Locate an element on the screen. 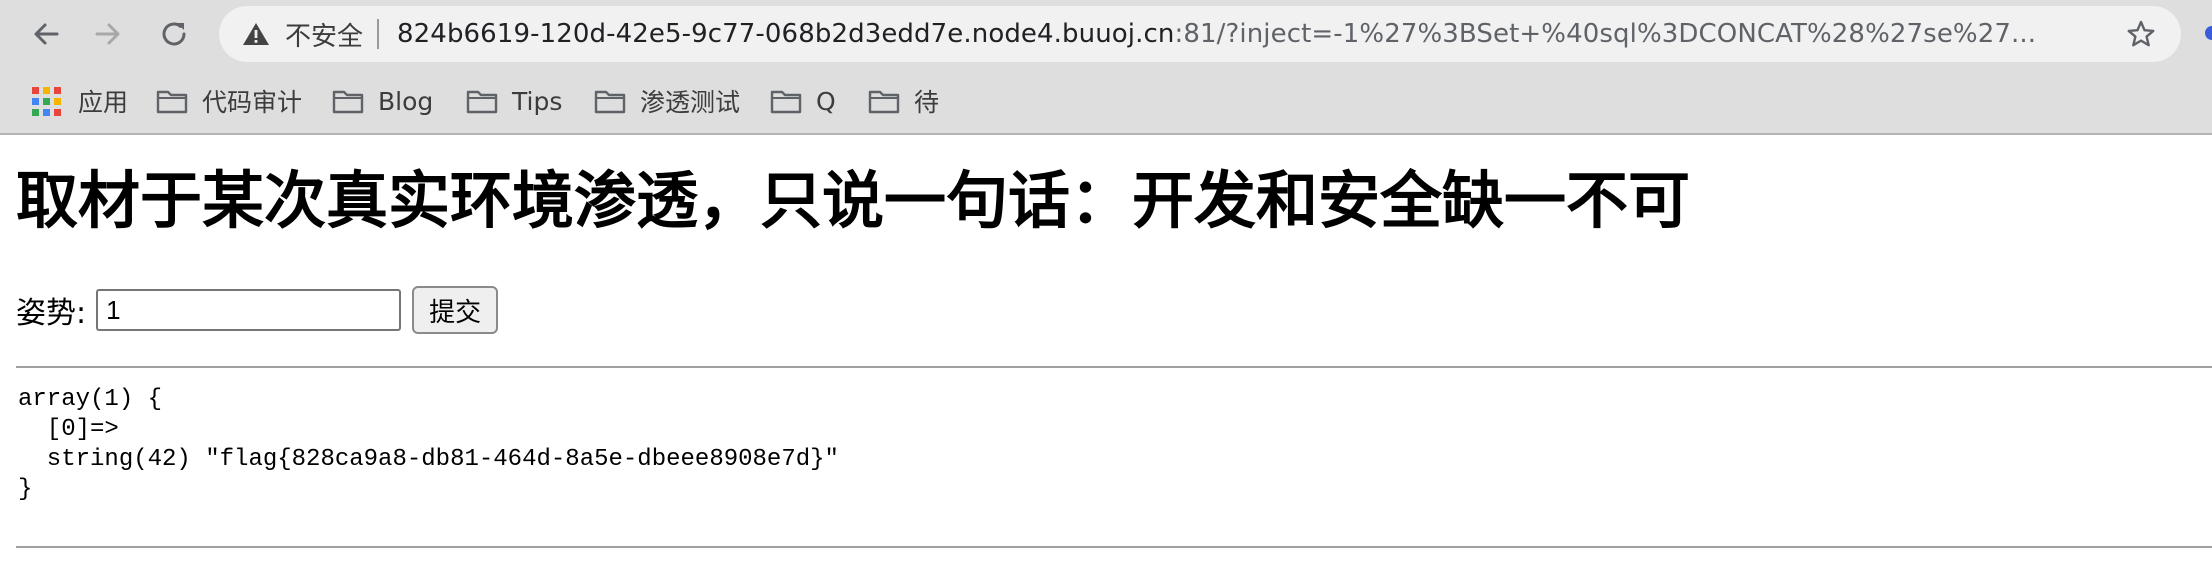  page-title: 取材于某次真实环境渗透，只说一句话：开发和安全缺一不可 is located at coordinates (853, 200).